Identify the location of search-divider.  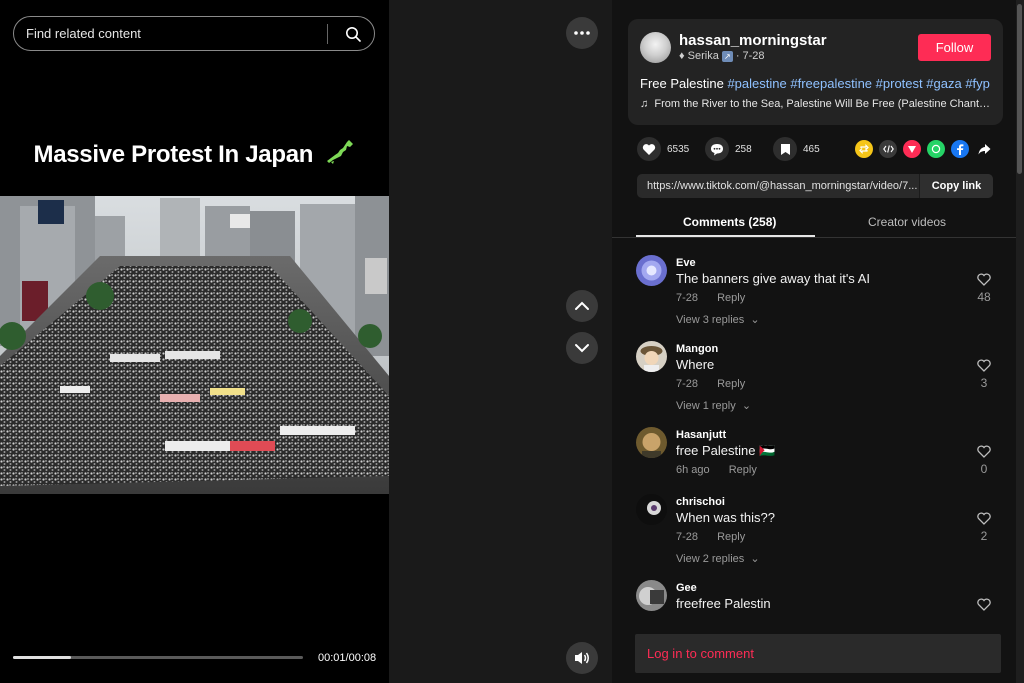
(327, 33).